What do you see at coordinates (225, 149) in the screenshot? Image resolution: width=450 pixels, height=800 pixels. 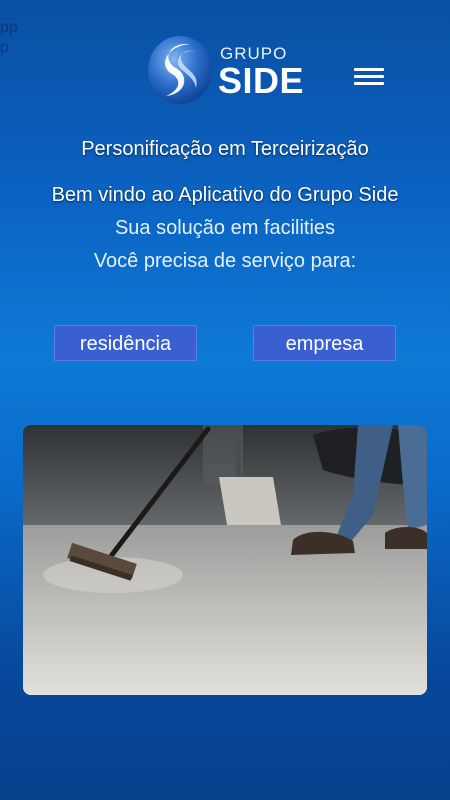 I see `tagline: Personificação em Terceirização` at bounding box center [225, 149].